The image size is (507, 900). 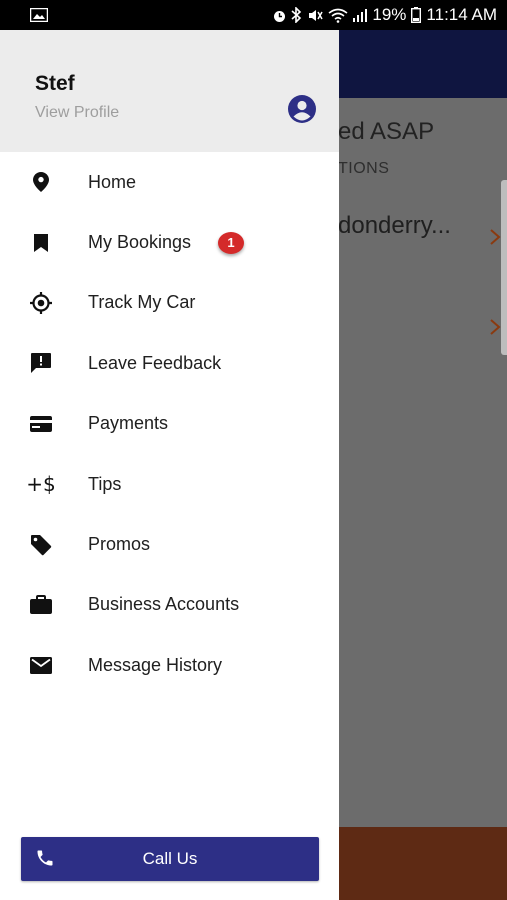 What do you see at coordinates (142, 302) in the screenshot?
I see `menu-label: Track My Car` at bounding box center [142, 302].